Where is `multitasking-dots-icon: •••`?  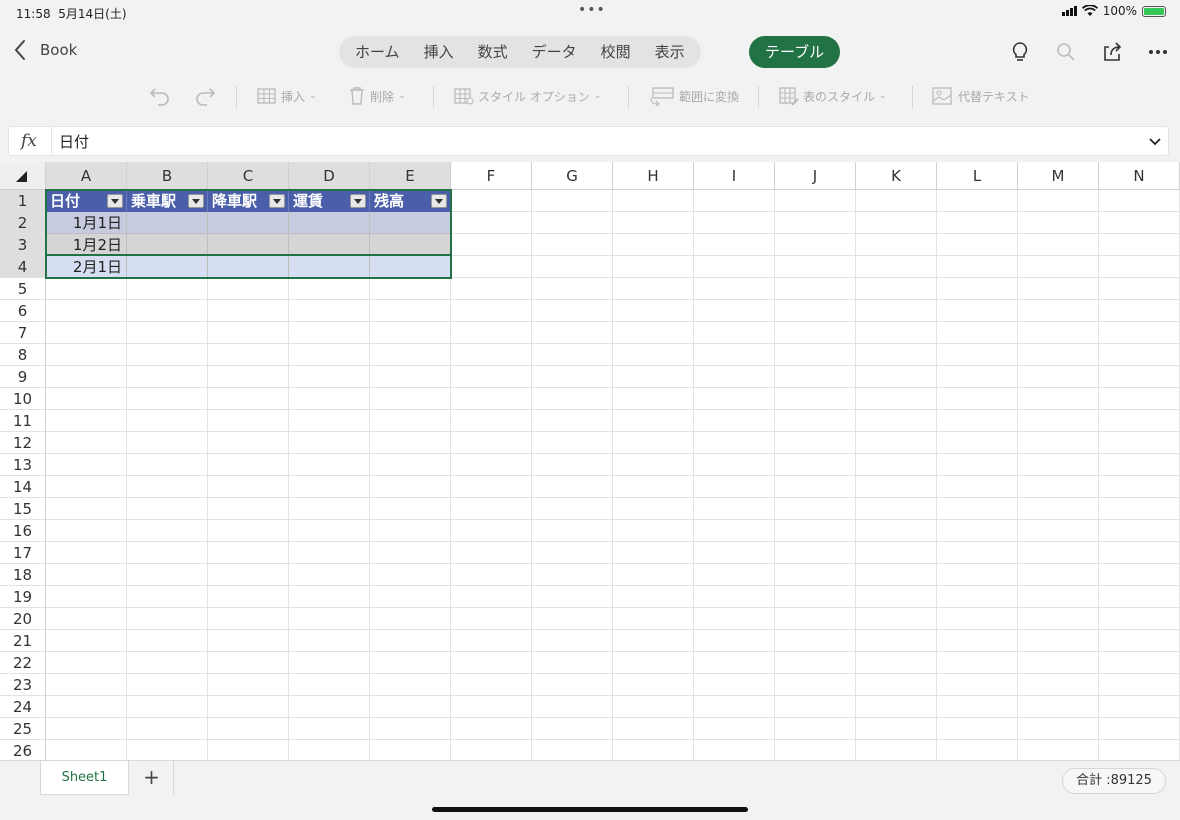
multitasking-dots-icon: ••• is located at coordinates (592, 10).